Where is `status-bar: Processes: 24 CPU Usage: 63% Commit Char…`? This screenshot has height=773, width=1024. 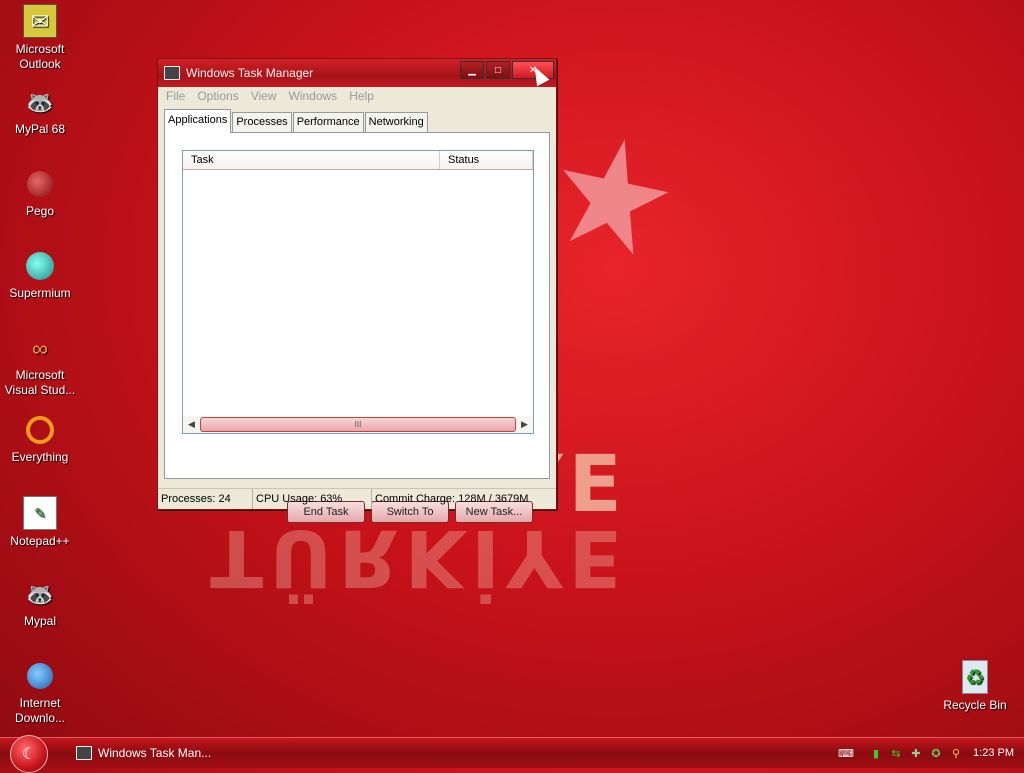
status-bar: Processes: 24 CPU Usage: 63% Commit Char… is located at coordinates (357, 498).